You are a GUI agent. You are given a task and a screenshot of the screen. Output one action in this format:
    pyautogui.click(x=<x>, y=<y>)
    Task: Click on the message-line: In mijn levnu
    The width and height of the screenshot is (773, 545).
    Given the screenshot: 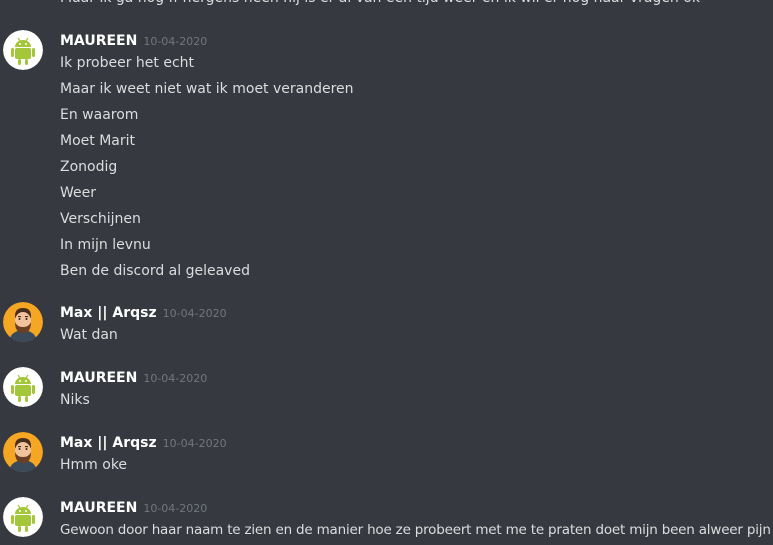 What is the action you would take?
    pyautogui.click(x=105, y=245)
    